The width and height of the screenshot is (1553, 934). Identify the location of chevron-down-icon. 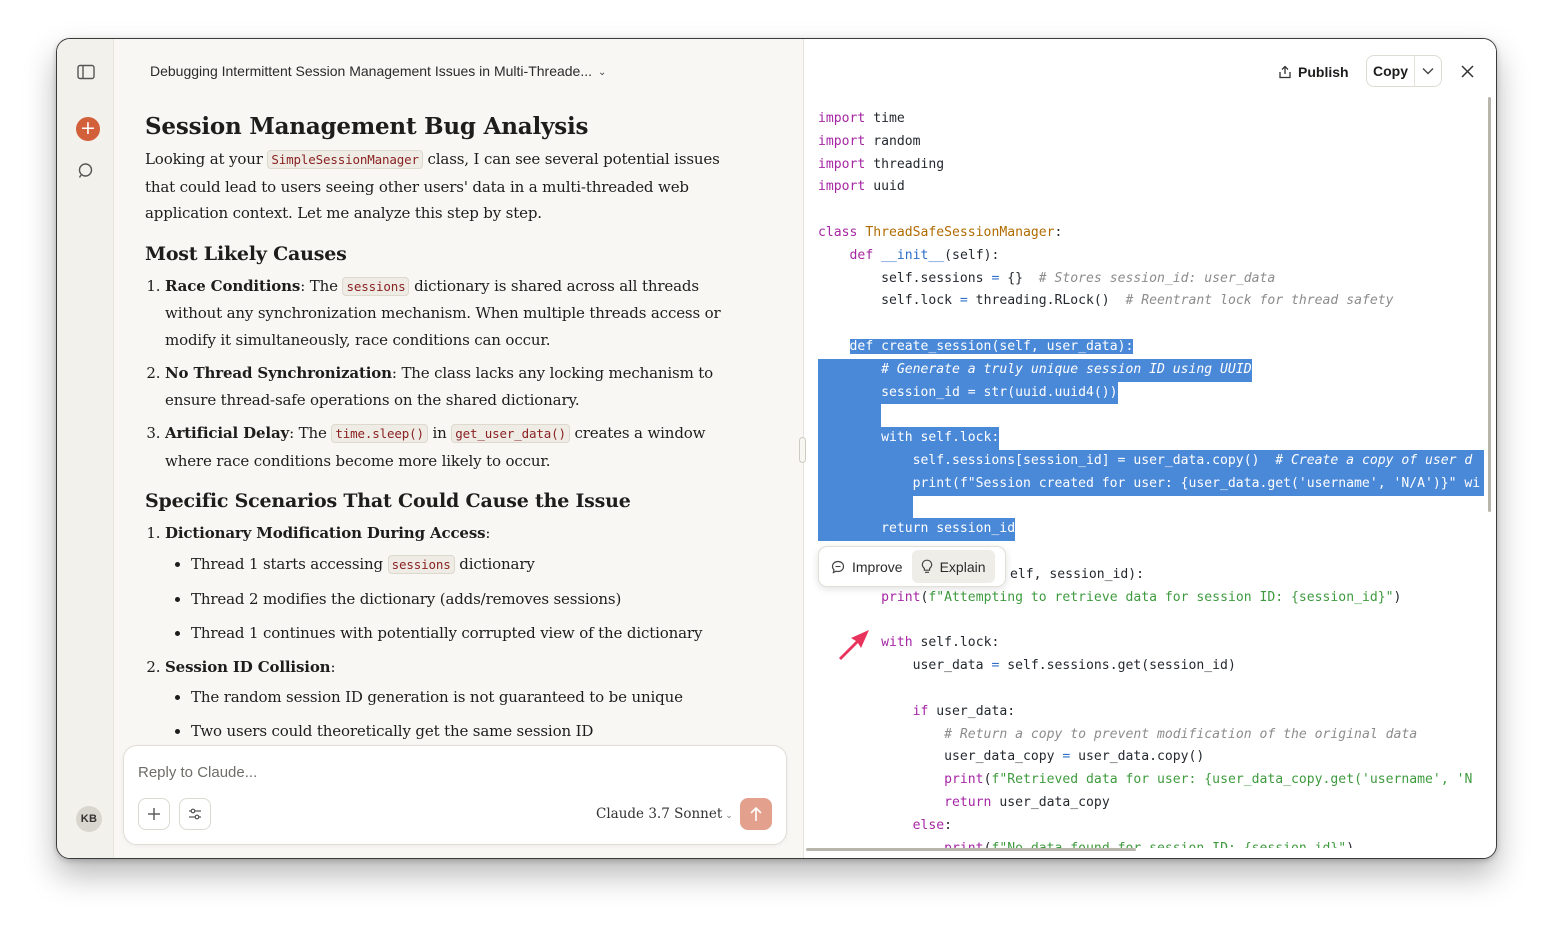
(1428, 71).